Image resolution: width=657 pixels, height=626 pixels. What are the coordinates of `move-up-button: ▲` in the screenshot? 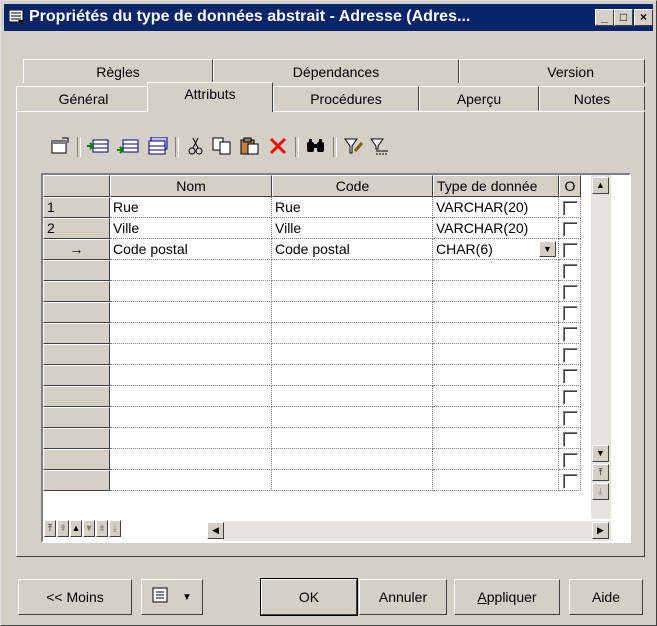 It's located at (76, 528).